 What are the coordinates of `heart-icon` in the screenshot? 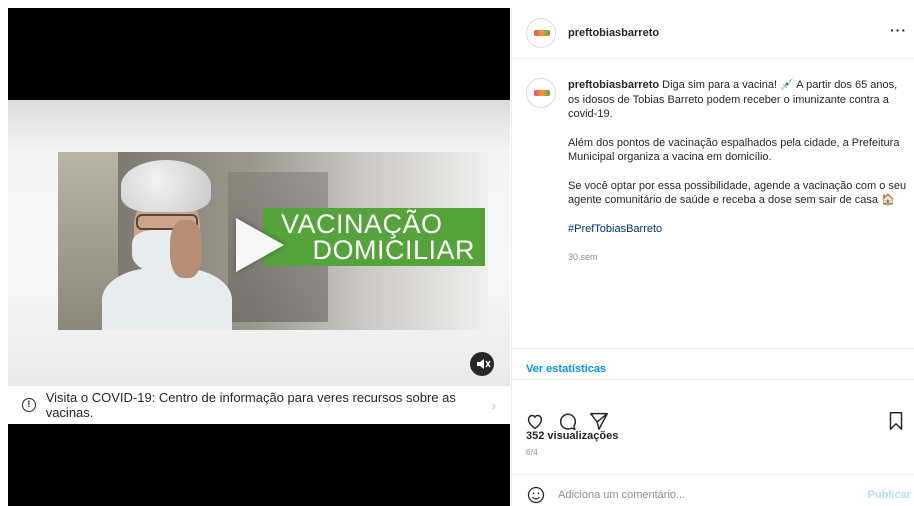 It's located at (535, 421).